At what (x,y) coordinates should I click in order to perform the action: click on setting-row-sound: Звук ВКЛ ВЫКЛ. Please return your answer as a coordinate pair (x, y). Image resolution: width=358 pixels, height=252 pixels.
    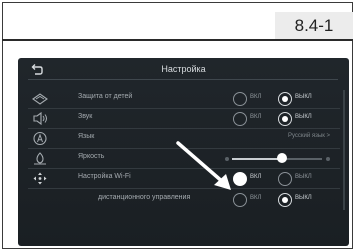
    Looking at the image, I should click on (184, 119).